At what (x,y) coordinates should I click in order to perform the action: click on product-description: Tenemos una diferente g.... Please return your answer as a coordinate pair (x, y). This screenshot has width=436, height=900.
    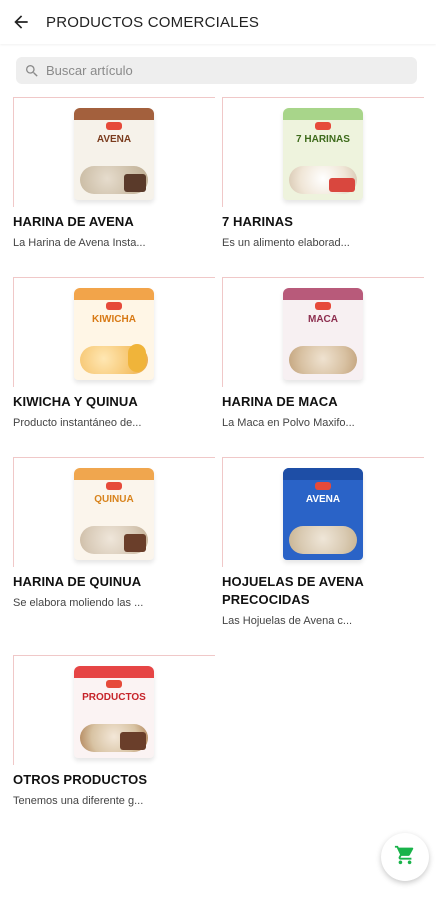
    Looking at the image, I should click on (78, 801).